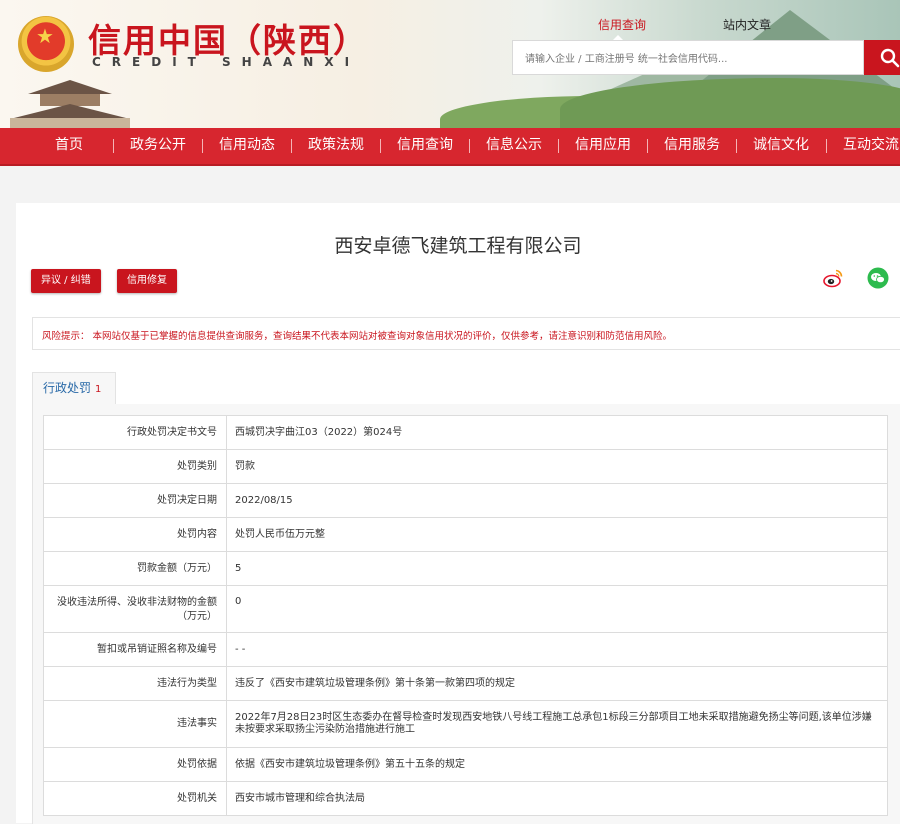 The image size is (900, 824). I want to click on site-subtitle: CREDIT SHAANXI, so click(226, 62).